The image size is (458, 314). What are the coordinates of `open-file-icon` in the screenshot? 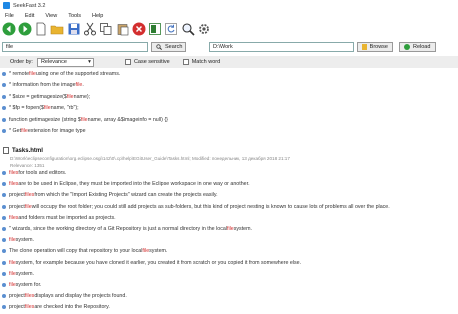 It's located at (41, 29).